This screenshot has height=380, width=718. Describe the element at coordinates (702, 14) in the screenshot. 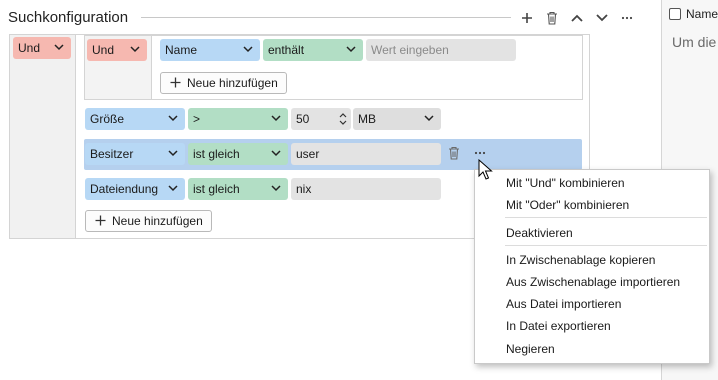

I see `column-header-name: Name` at that location.